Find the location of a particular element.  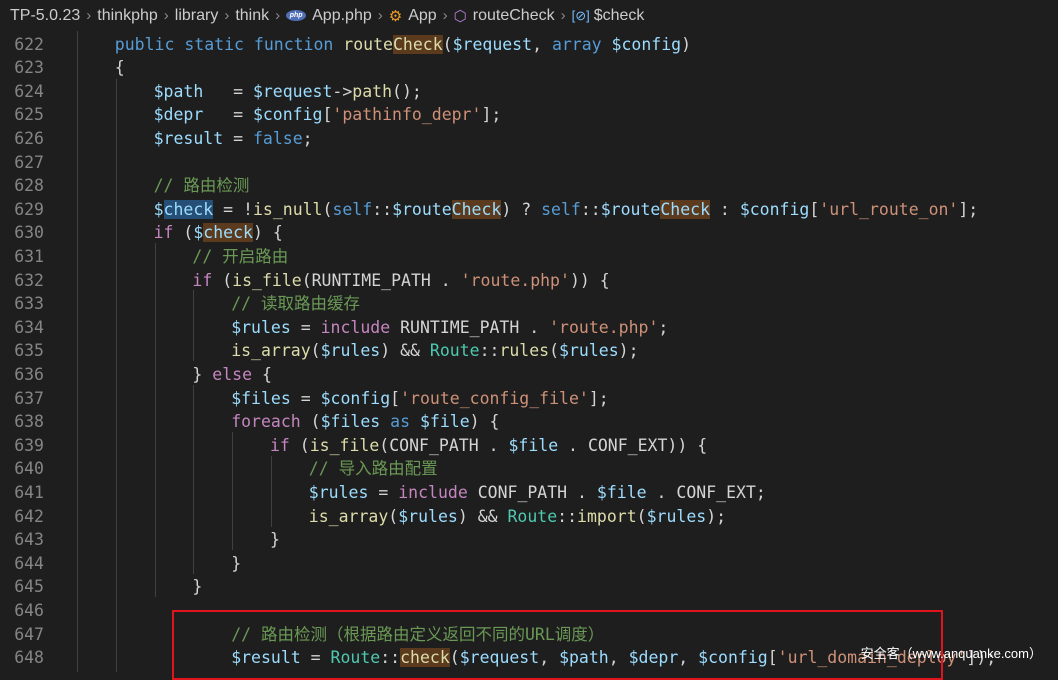

code-line: 636} else { is located at coordinates (529, 375).